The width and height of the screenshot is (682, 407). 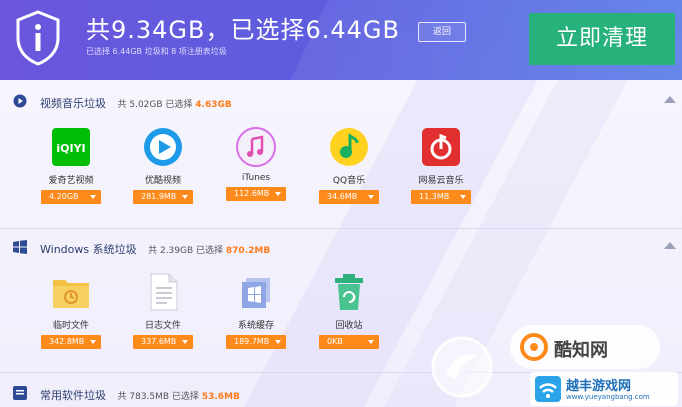 I want to click on section-title-text: Windows 系统垃圾, so click(x=88, y=249).